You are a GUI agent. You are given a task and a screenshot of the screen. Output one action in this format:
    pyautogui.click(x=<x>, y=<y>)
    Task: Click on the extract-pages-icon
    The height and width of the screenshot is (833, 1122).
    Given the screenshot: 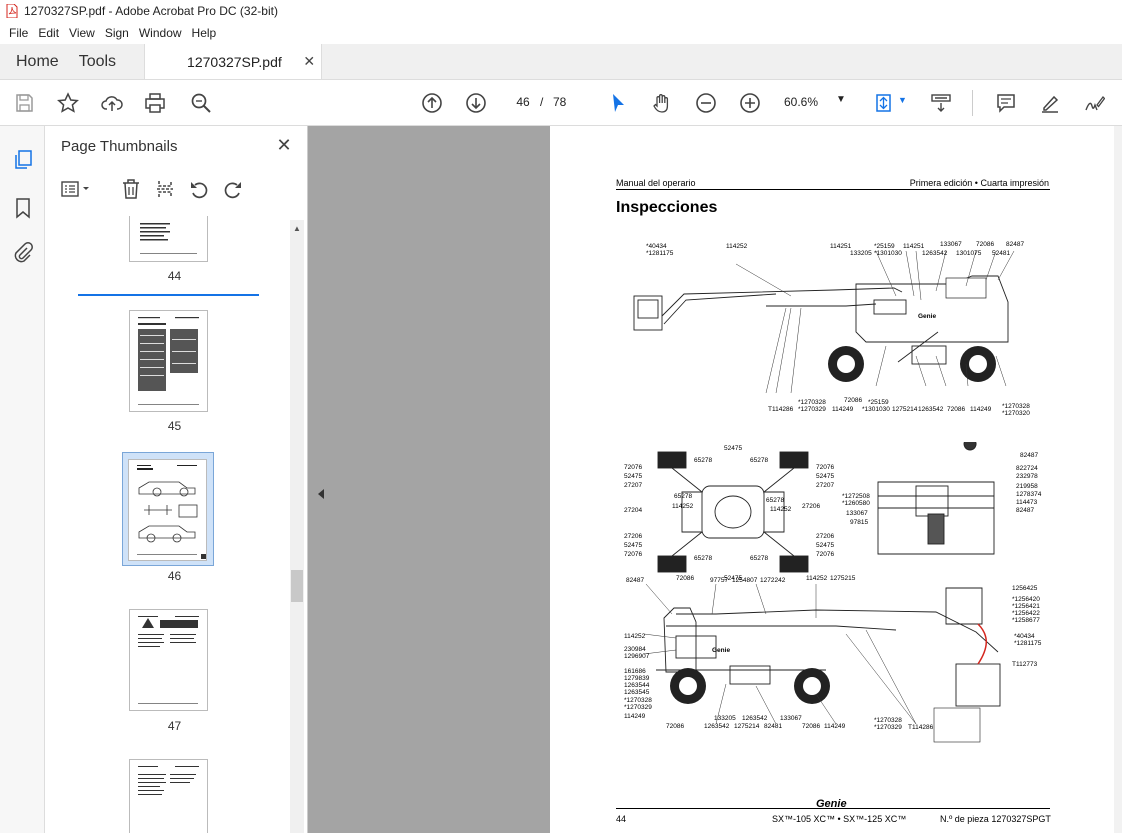 What is the action you would take?
    pyautogui.click(x=165, y=189)
    